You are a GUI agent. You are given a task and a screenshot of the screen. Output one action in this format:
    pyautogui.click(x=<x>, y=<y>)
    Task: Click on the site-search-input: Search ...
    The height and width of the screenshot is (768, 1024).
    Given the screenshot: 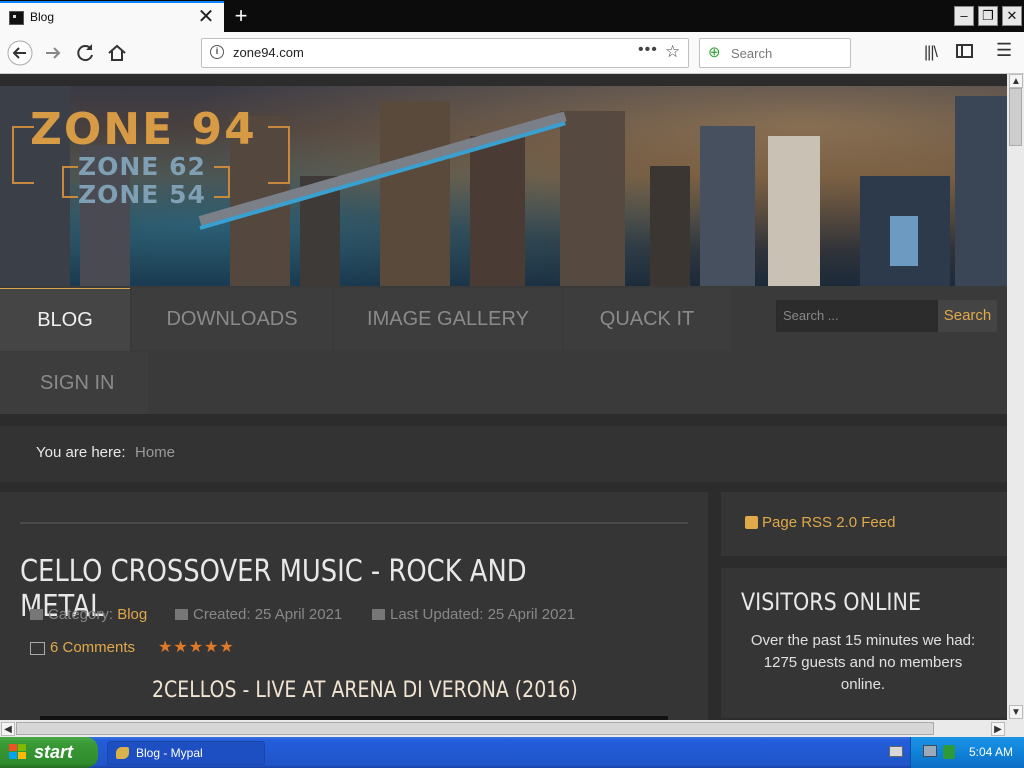 What is the action you would take?
    pyautogui.click(x=857, y=316)
    